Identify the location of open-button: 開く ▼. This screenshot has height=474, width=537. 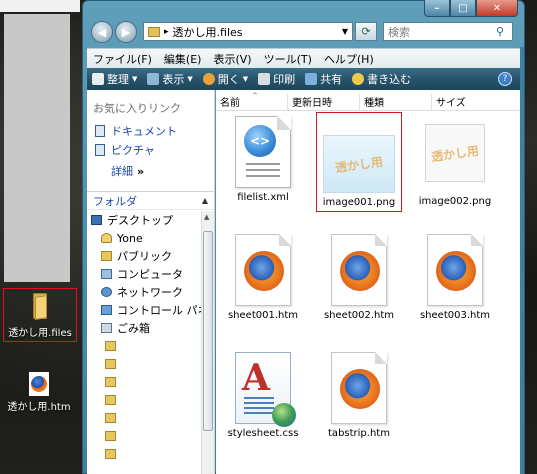
(225, 79).